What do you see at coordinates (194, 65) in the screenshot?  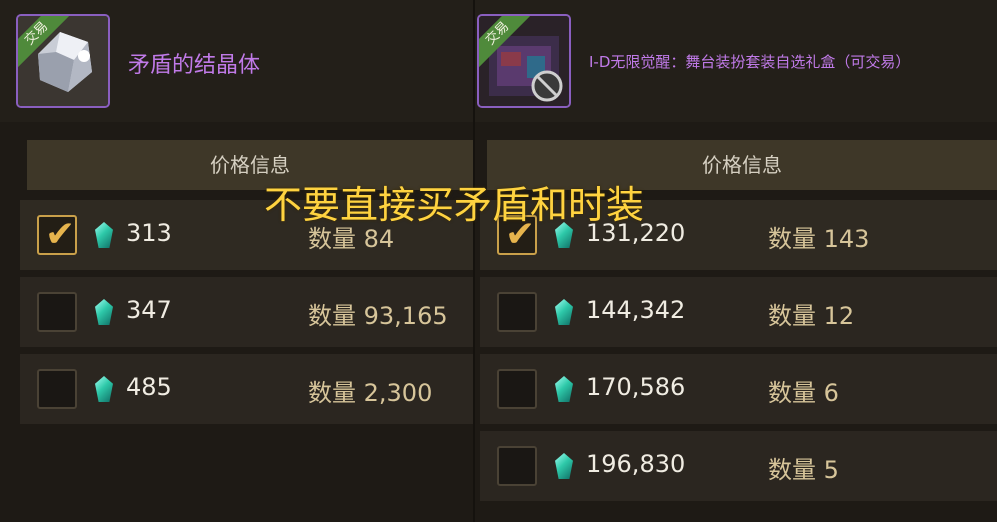 I see `item-name: 矛盾的结晶体` at bounding box center [194, 65].